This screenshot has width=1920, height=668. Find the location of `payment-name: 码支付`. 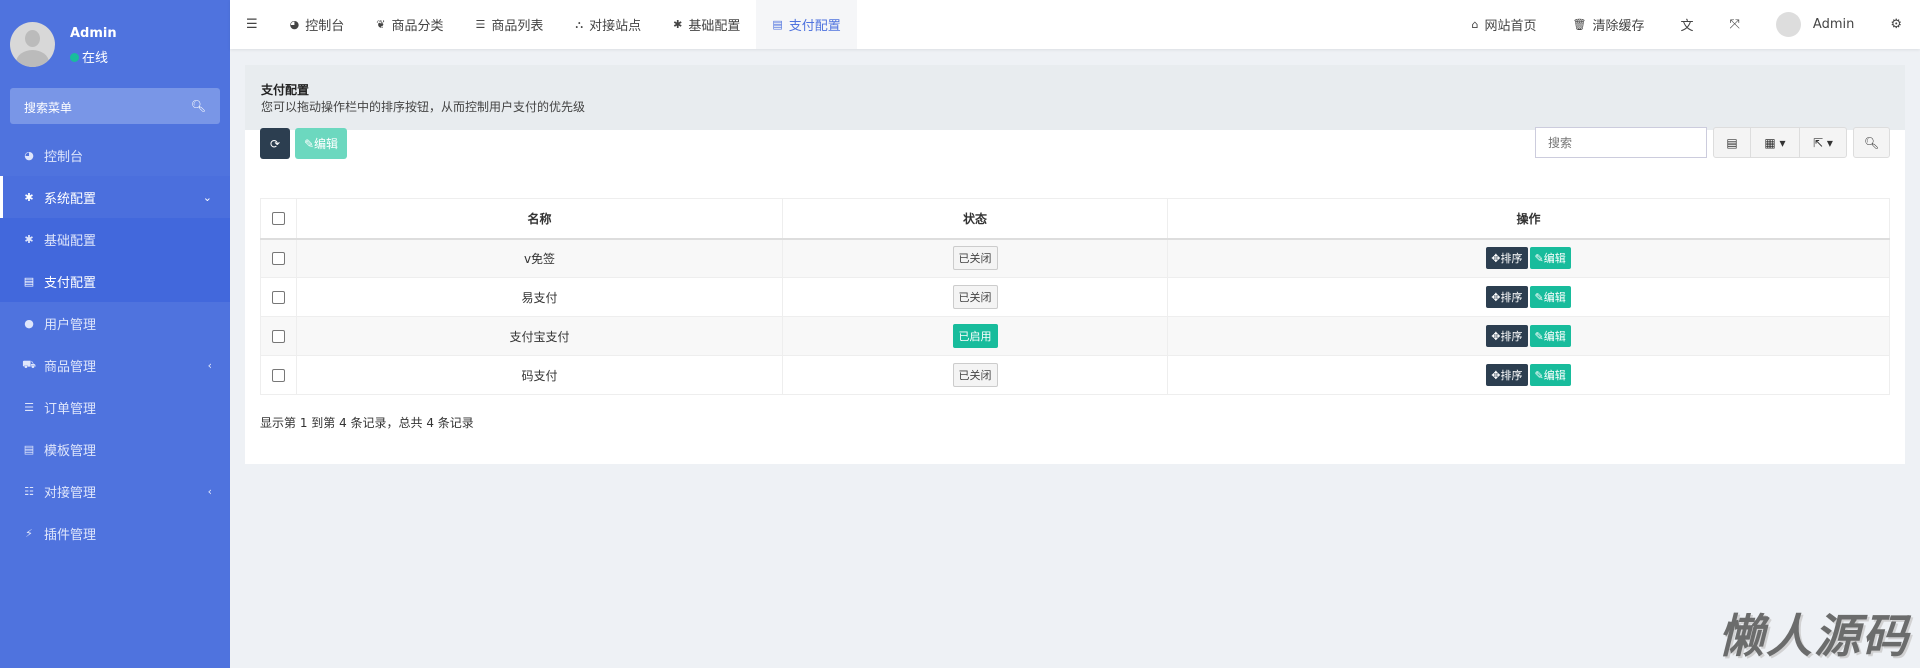

payment-name: 码支付 is located at coordinates (539, 375).